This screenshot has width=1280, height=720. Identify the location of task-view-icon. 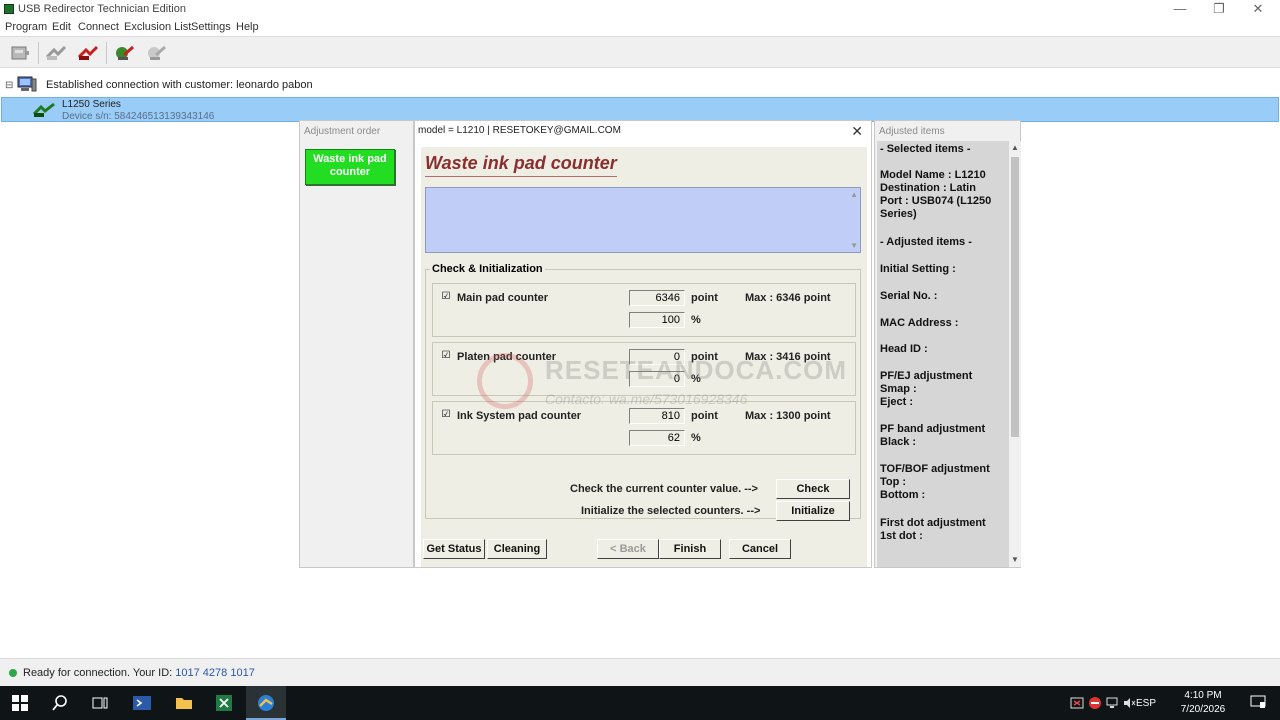
(100, 703).